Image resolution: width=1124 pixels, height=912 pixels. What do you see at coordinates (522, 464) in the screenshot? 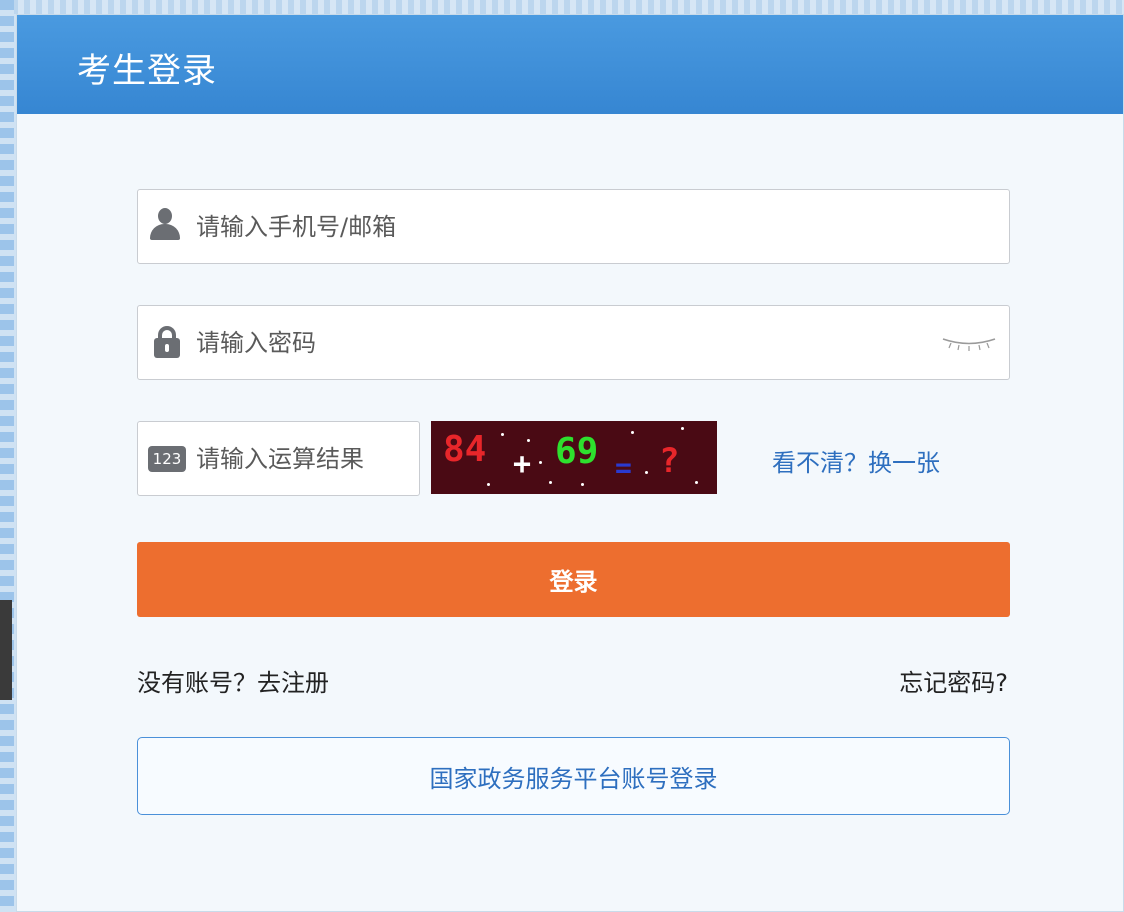
I see `captcha-operator: +` at bounding box center [522, 464].